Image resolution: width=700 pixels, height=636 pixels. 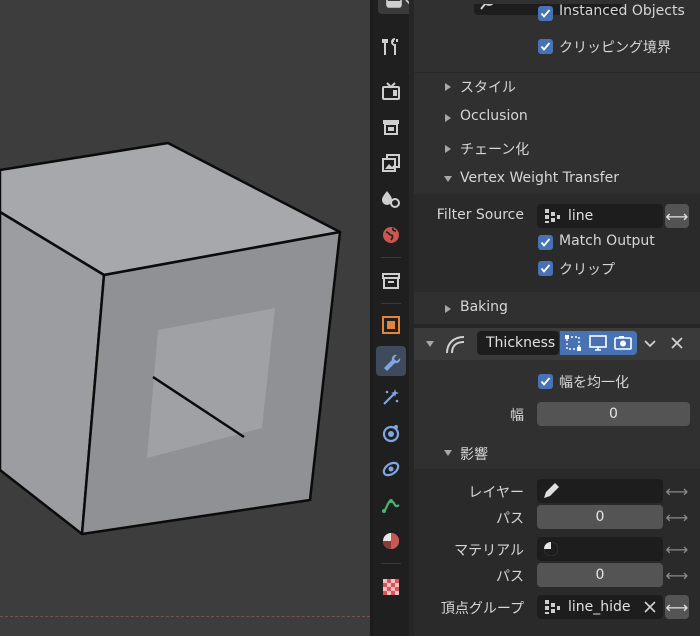 What do you see at coordinates (650, 343) in the screenshot?
I see `chevron-down-icon` at bounding box center [650, 343].